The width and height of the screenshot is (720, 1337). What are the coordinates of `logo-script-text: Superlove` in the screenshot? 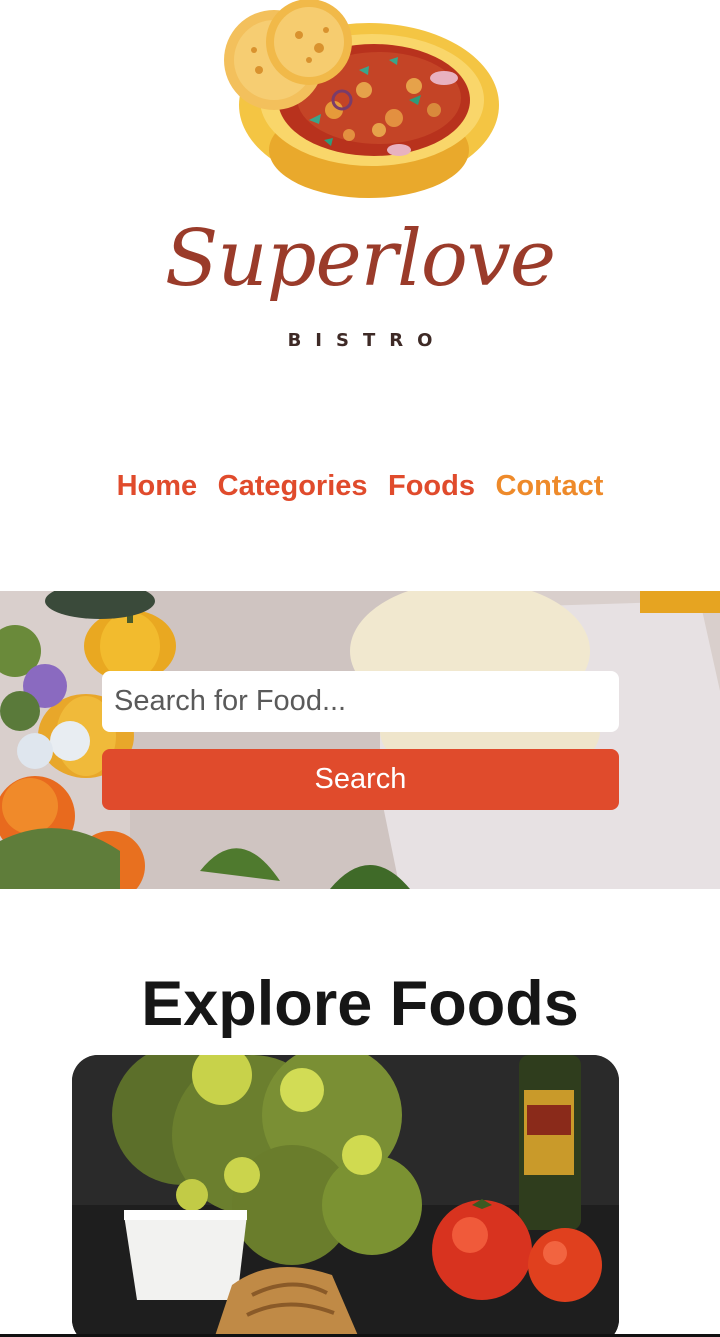 It's located at (360, 259).